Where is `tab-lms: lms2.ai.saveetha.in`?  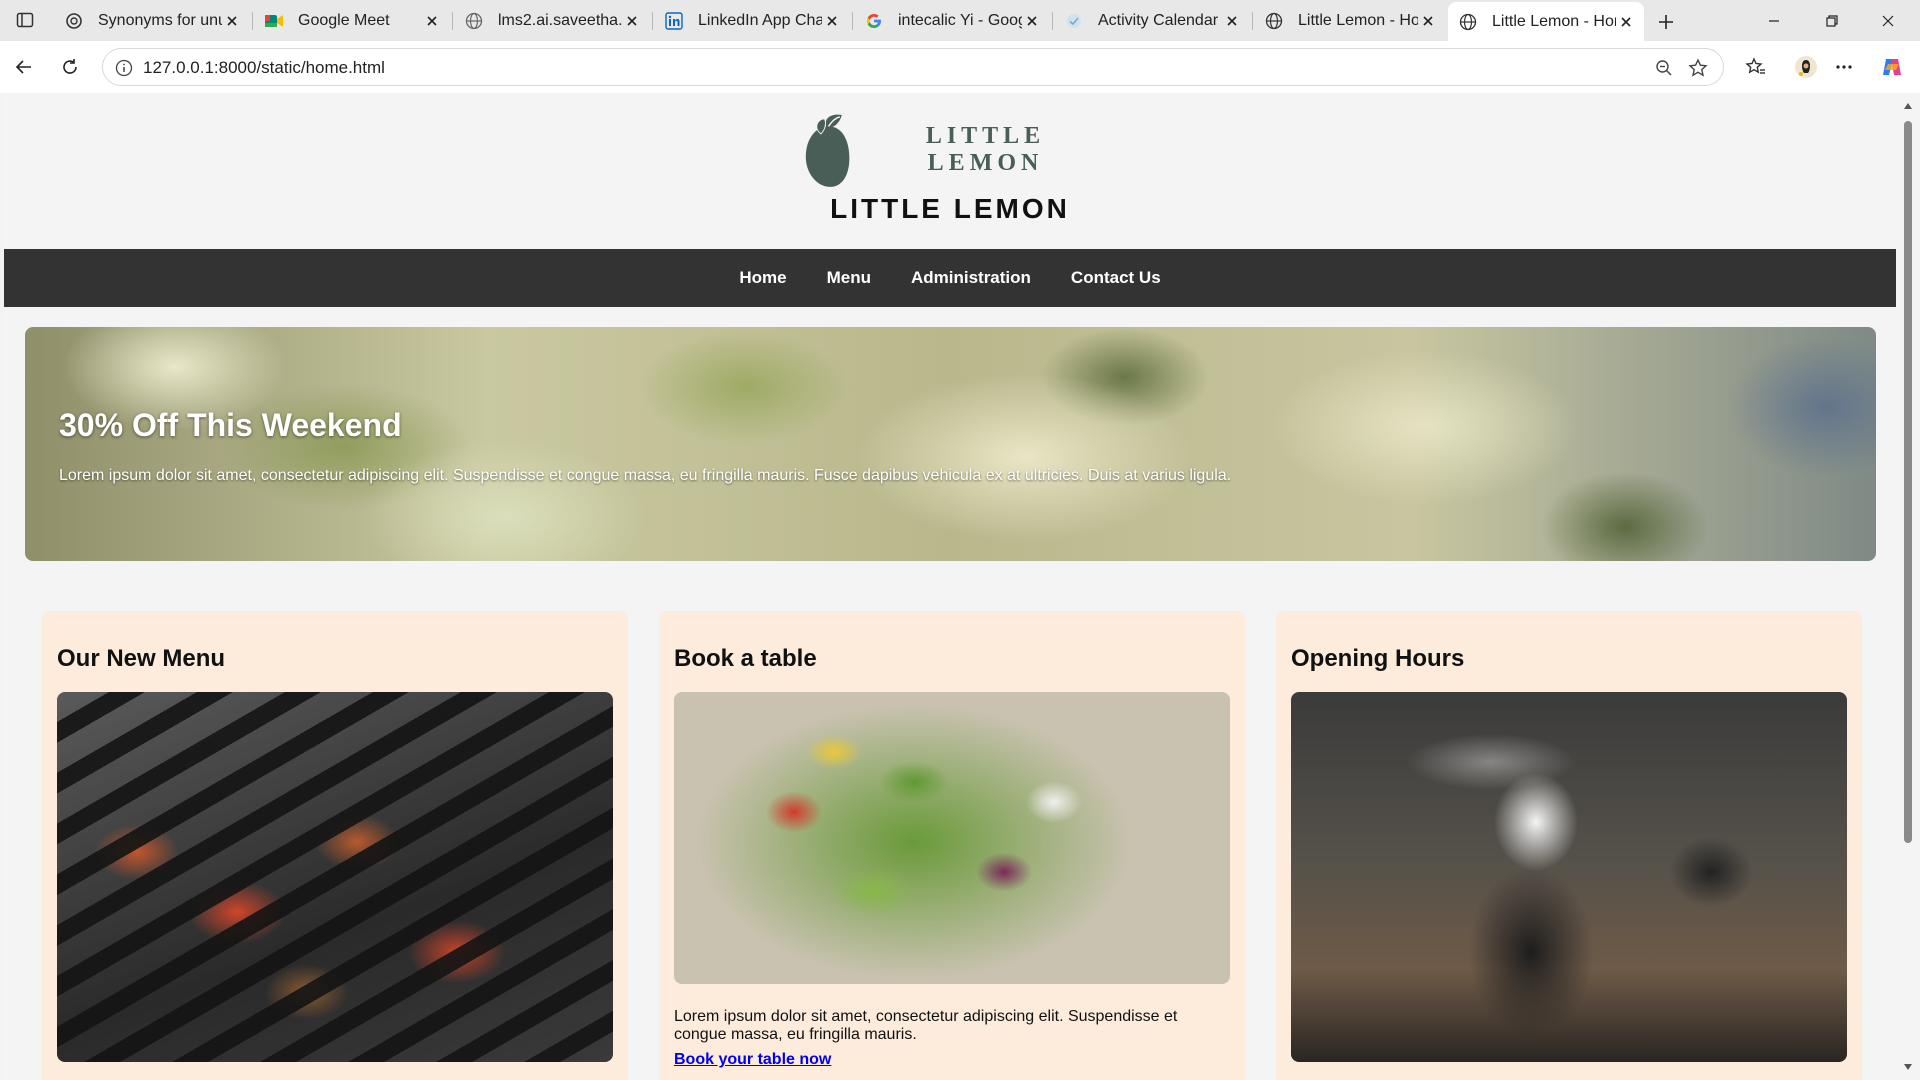 tab-lms: lms2.ai.saveetha.in is located at coordinates (552, 20).